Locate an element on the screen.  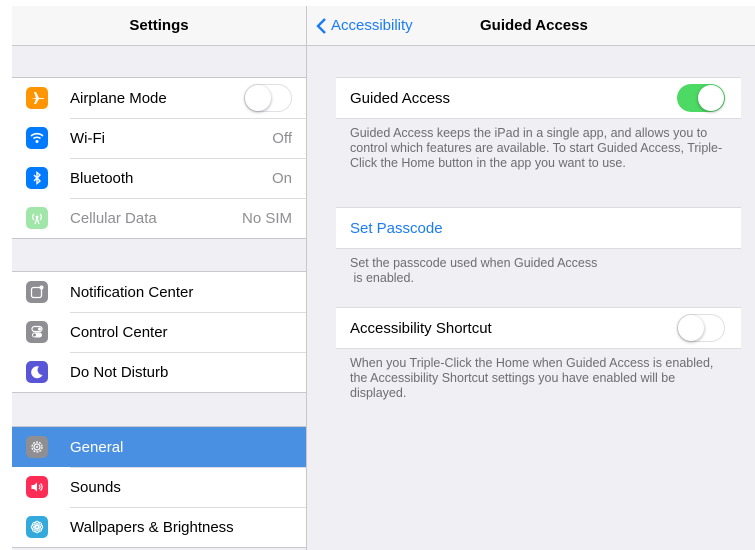
sidebar-item-wifi: Wi-Fi Off is located at coordinates (159, 138).